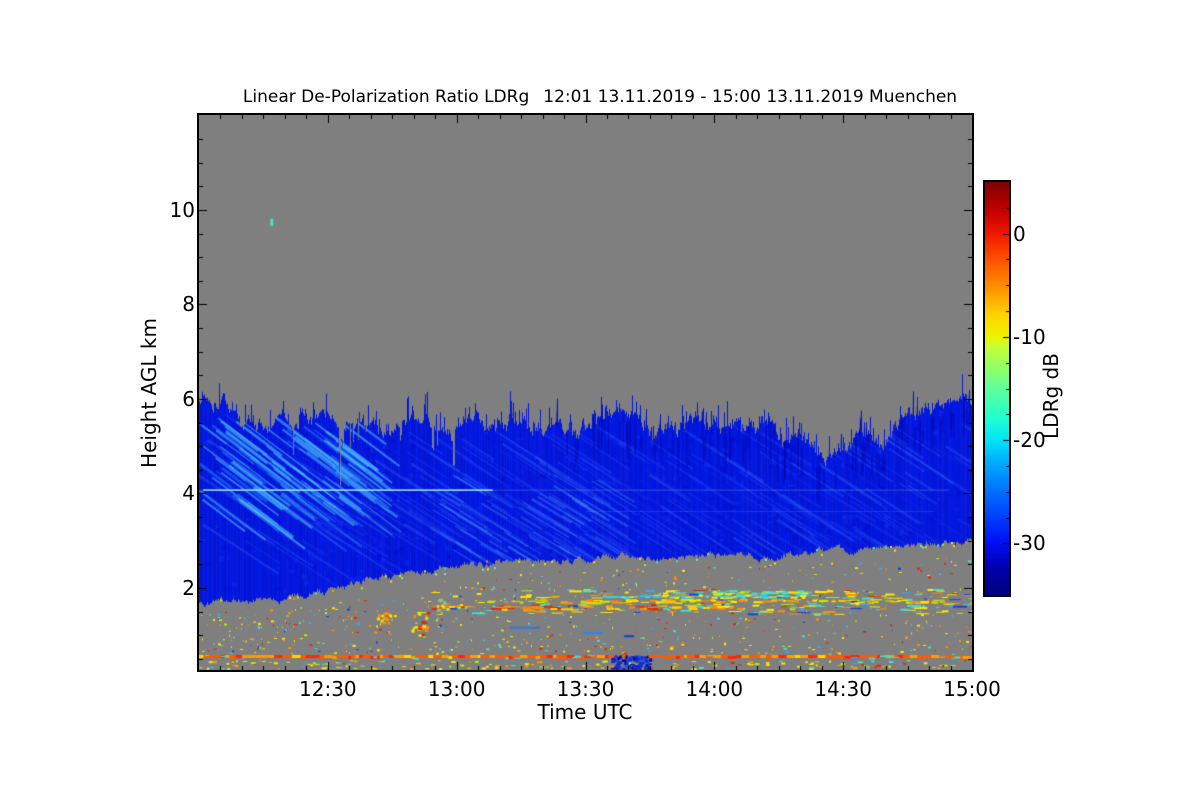  What do you see at coordinates (188, 398) in the screenshot?
I see `y-tick-label: 6` at bounding box center [188, 398].